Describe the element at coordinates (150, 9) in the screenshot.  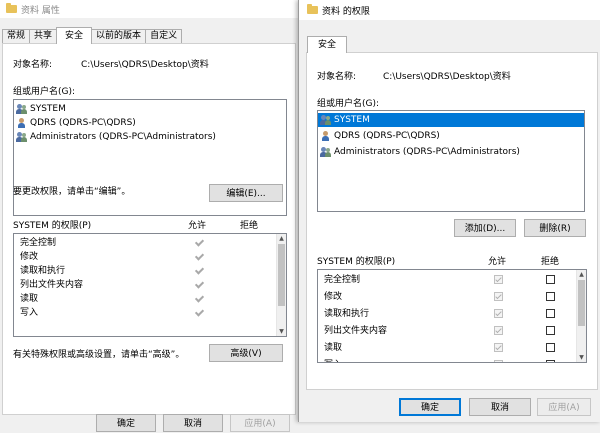
I see `properties-titlebar: 资料 属性` at that location.